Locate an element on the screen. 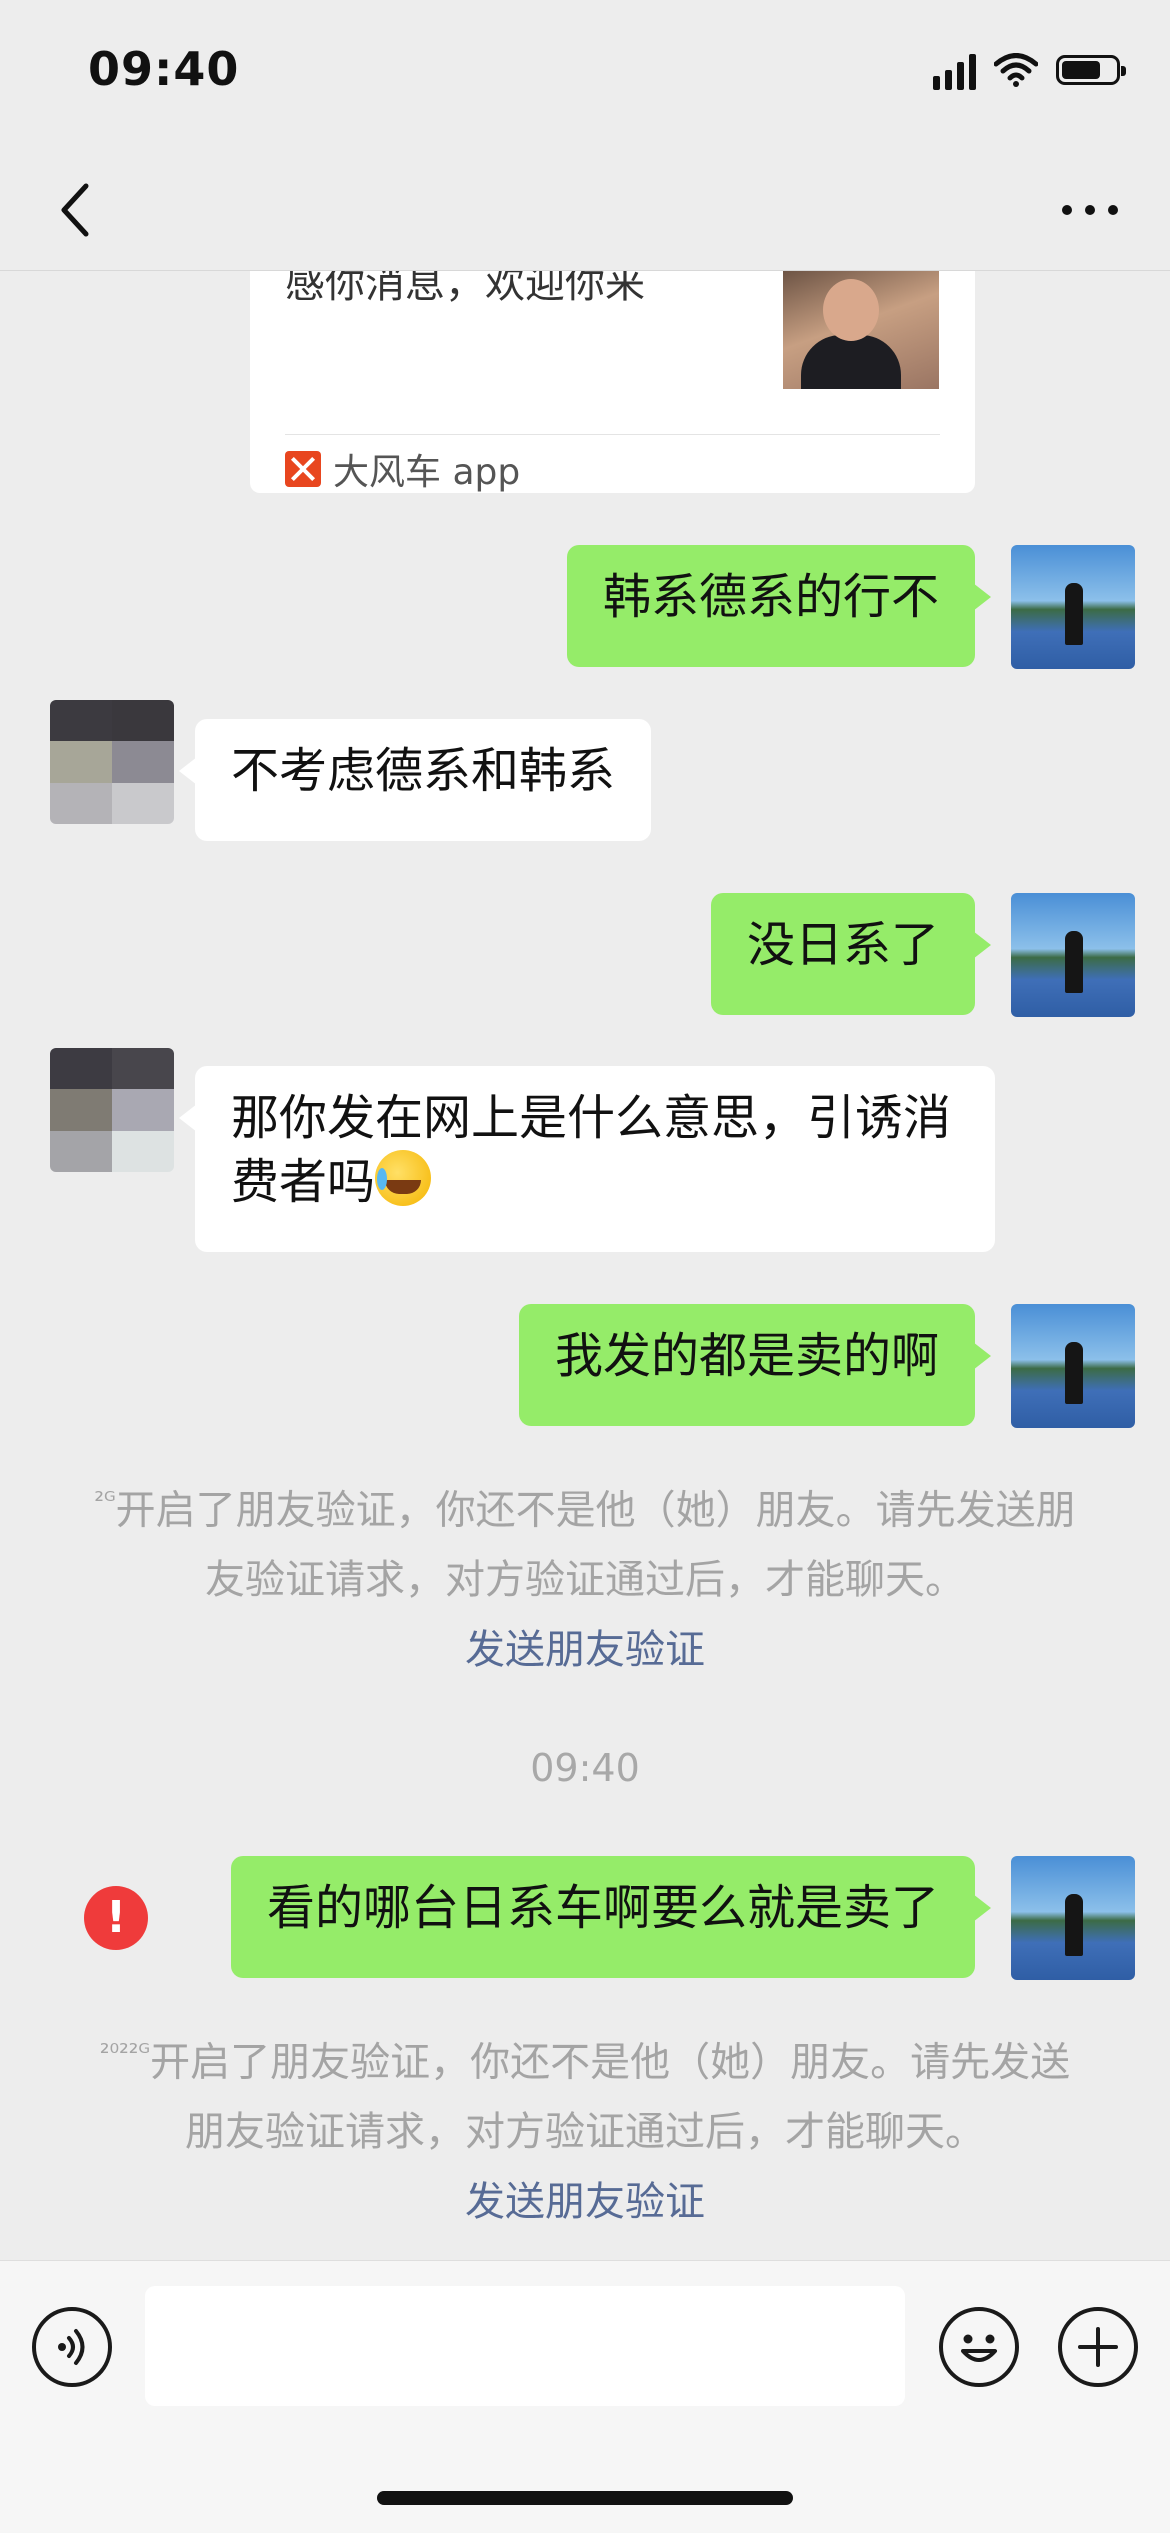 The width and height of the screenshot is (1170, 2533). chevron-left-icon is located at coordinates (75, 210).